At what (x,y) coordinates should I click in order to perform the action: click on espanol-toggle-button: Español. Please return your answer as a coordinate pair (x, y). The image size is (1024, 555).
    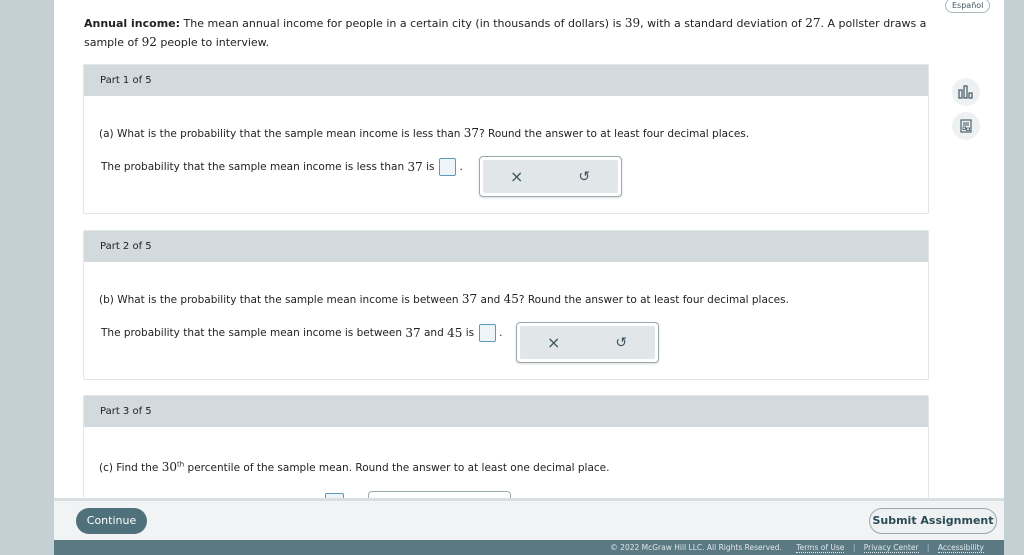
    Looking at the image, I should click on (968, 6).